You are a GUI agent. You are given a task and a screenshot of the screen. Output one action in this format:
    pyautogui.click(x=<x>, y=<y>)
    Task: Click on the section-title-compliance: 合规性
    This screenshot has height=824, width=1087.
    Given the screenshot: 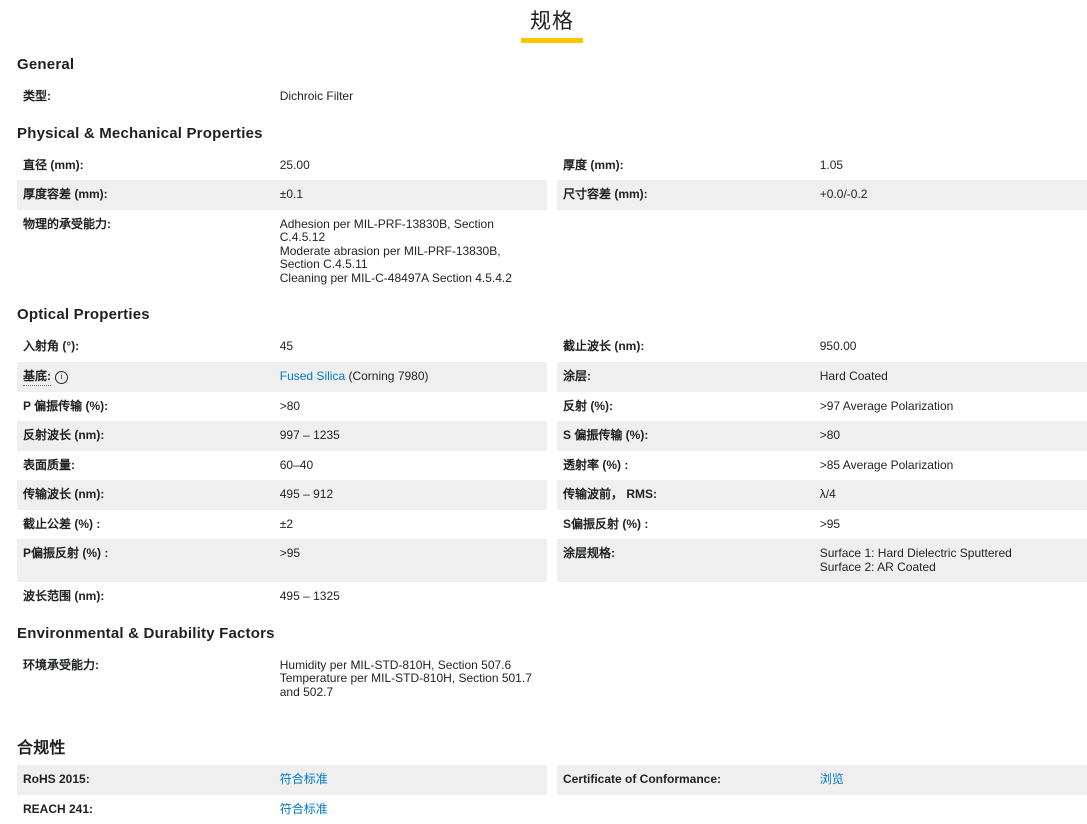 What is the action you would take?
    pyautogui.click(x=552, y=746)
    